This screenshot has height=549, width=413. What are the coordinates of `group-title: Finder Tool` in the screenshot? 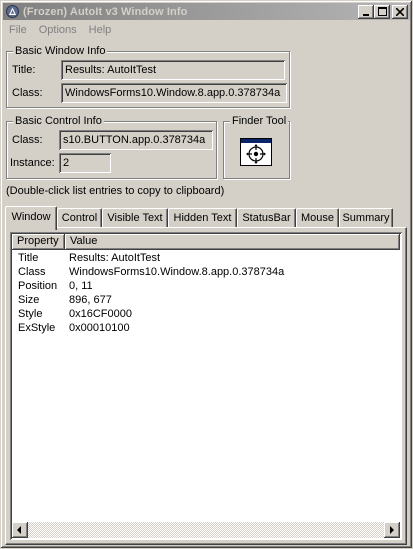 It's located at (259, 121).